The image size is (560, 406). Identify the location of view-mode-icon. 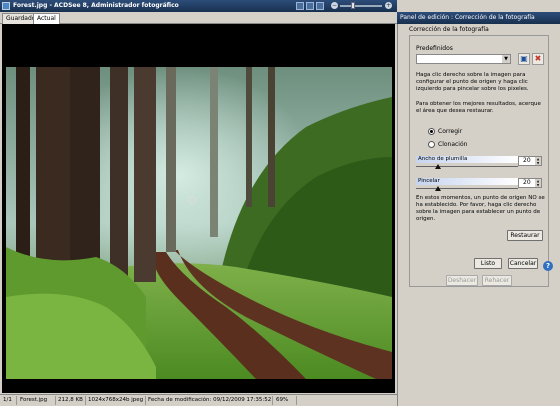
(300, 6).